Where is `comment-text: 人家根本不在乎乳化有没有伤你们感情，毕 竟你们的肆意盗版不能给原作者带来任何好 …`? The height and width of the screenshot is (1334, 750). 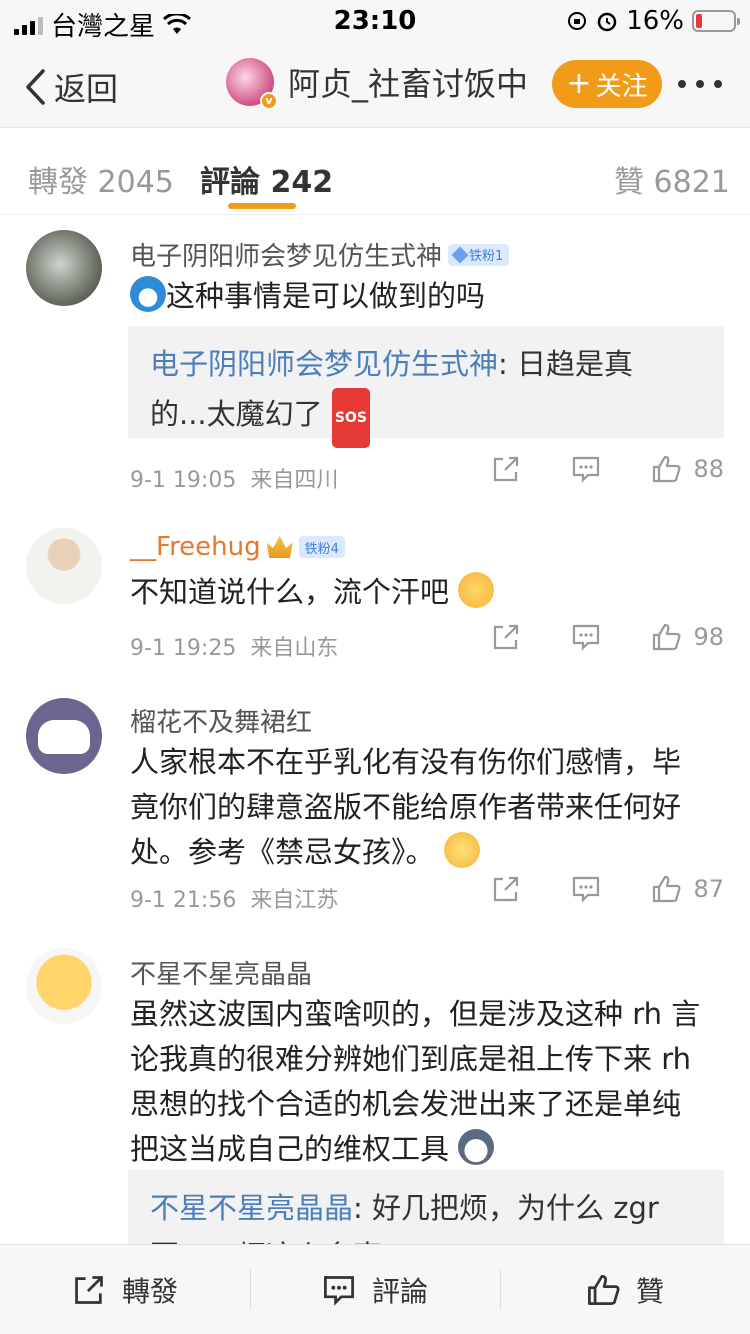
comment-text: 人家根本不在乎乳化有没有伤你们感情，毕 竟你们的肆意盗版不能给原作者带来任何好 … is located at coordinates (406, 807).